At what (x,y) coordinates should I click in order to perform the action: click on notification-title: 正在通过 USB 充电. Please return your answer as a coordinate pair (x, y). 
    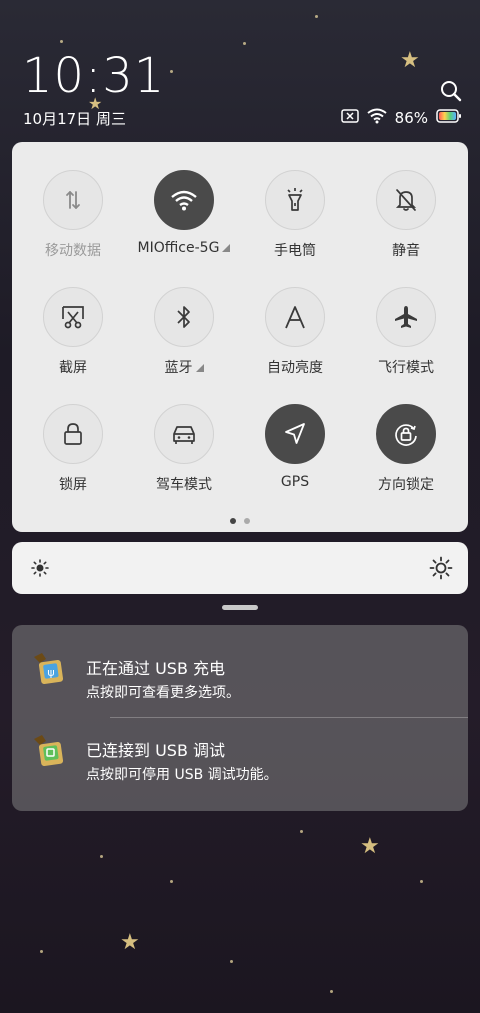
    Looking at the image, I should click on (156, 668).